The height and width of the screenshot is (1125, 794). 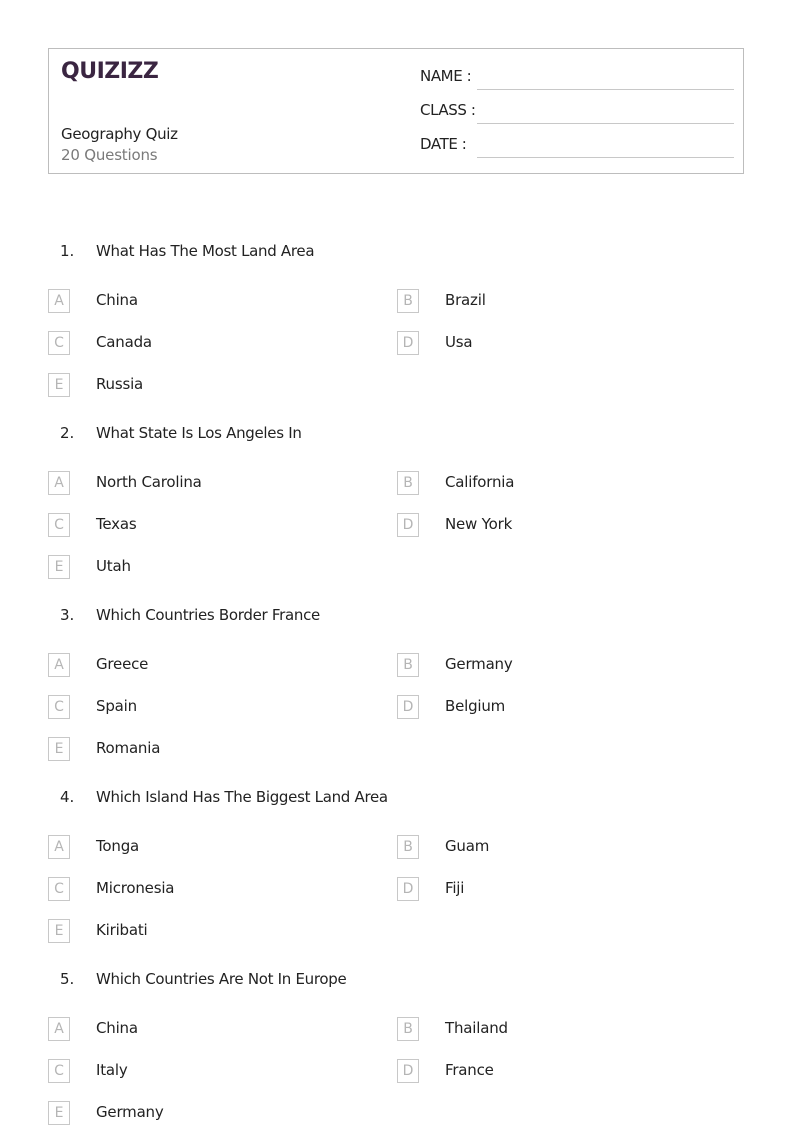 I want to click on option-text: Canada, so click(x=124, y=342).